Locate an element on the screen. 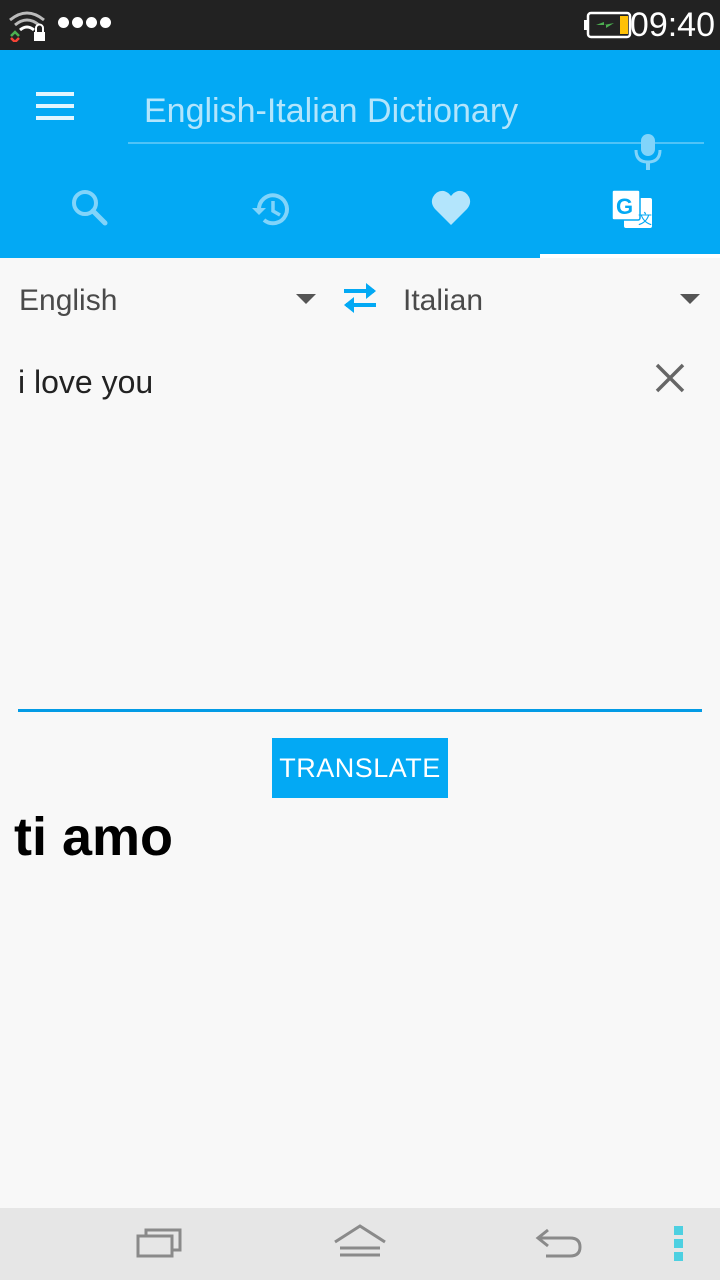  search-icon is located at coordinates (90, 208).